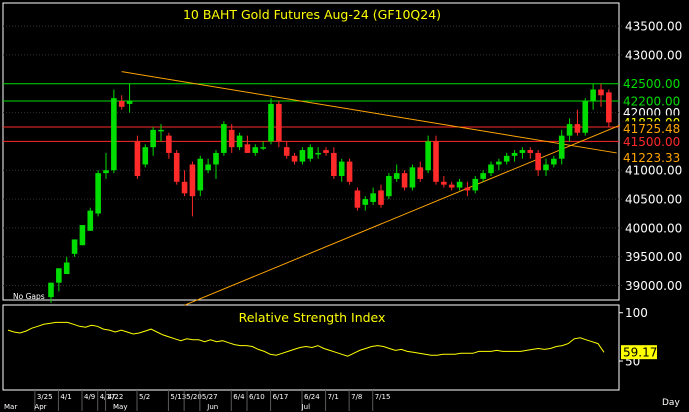 The height and width of the screenshot is (412, 689). Describe the element at coordinates (356, 397) in the screenshot. I see `date-tick-label: 7/8` at that location.